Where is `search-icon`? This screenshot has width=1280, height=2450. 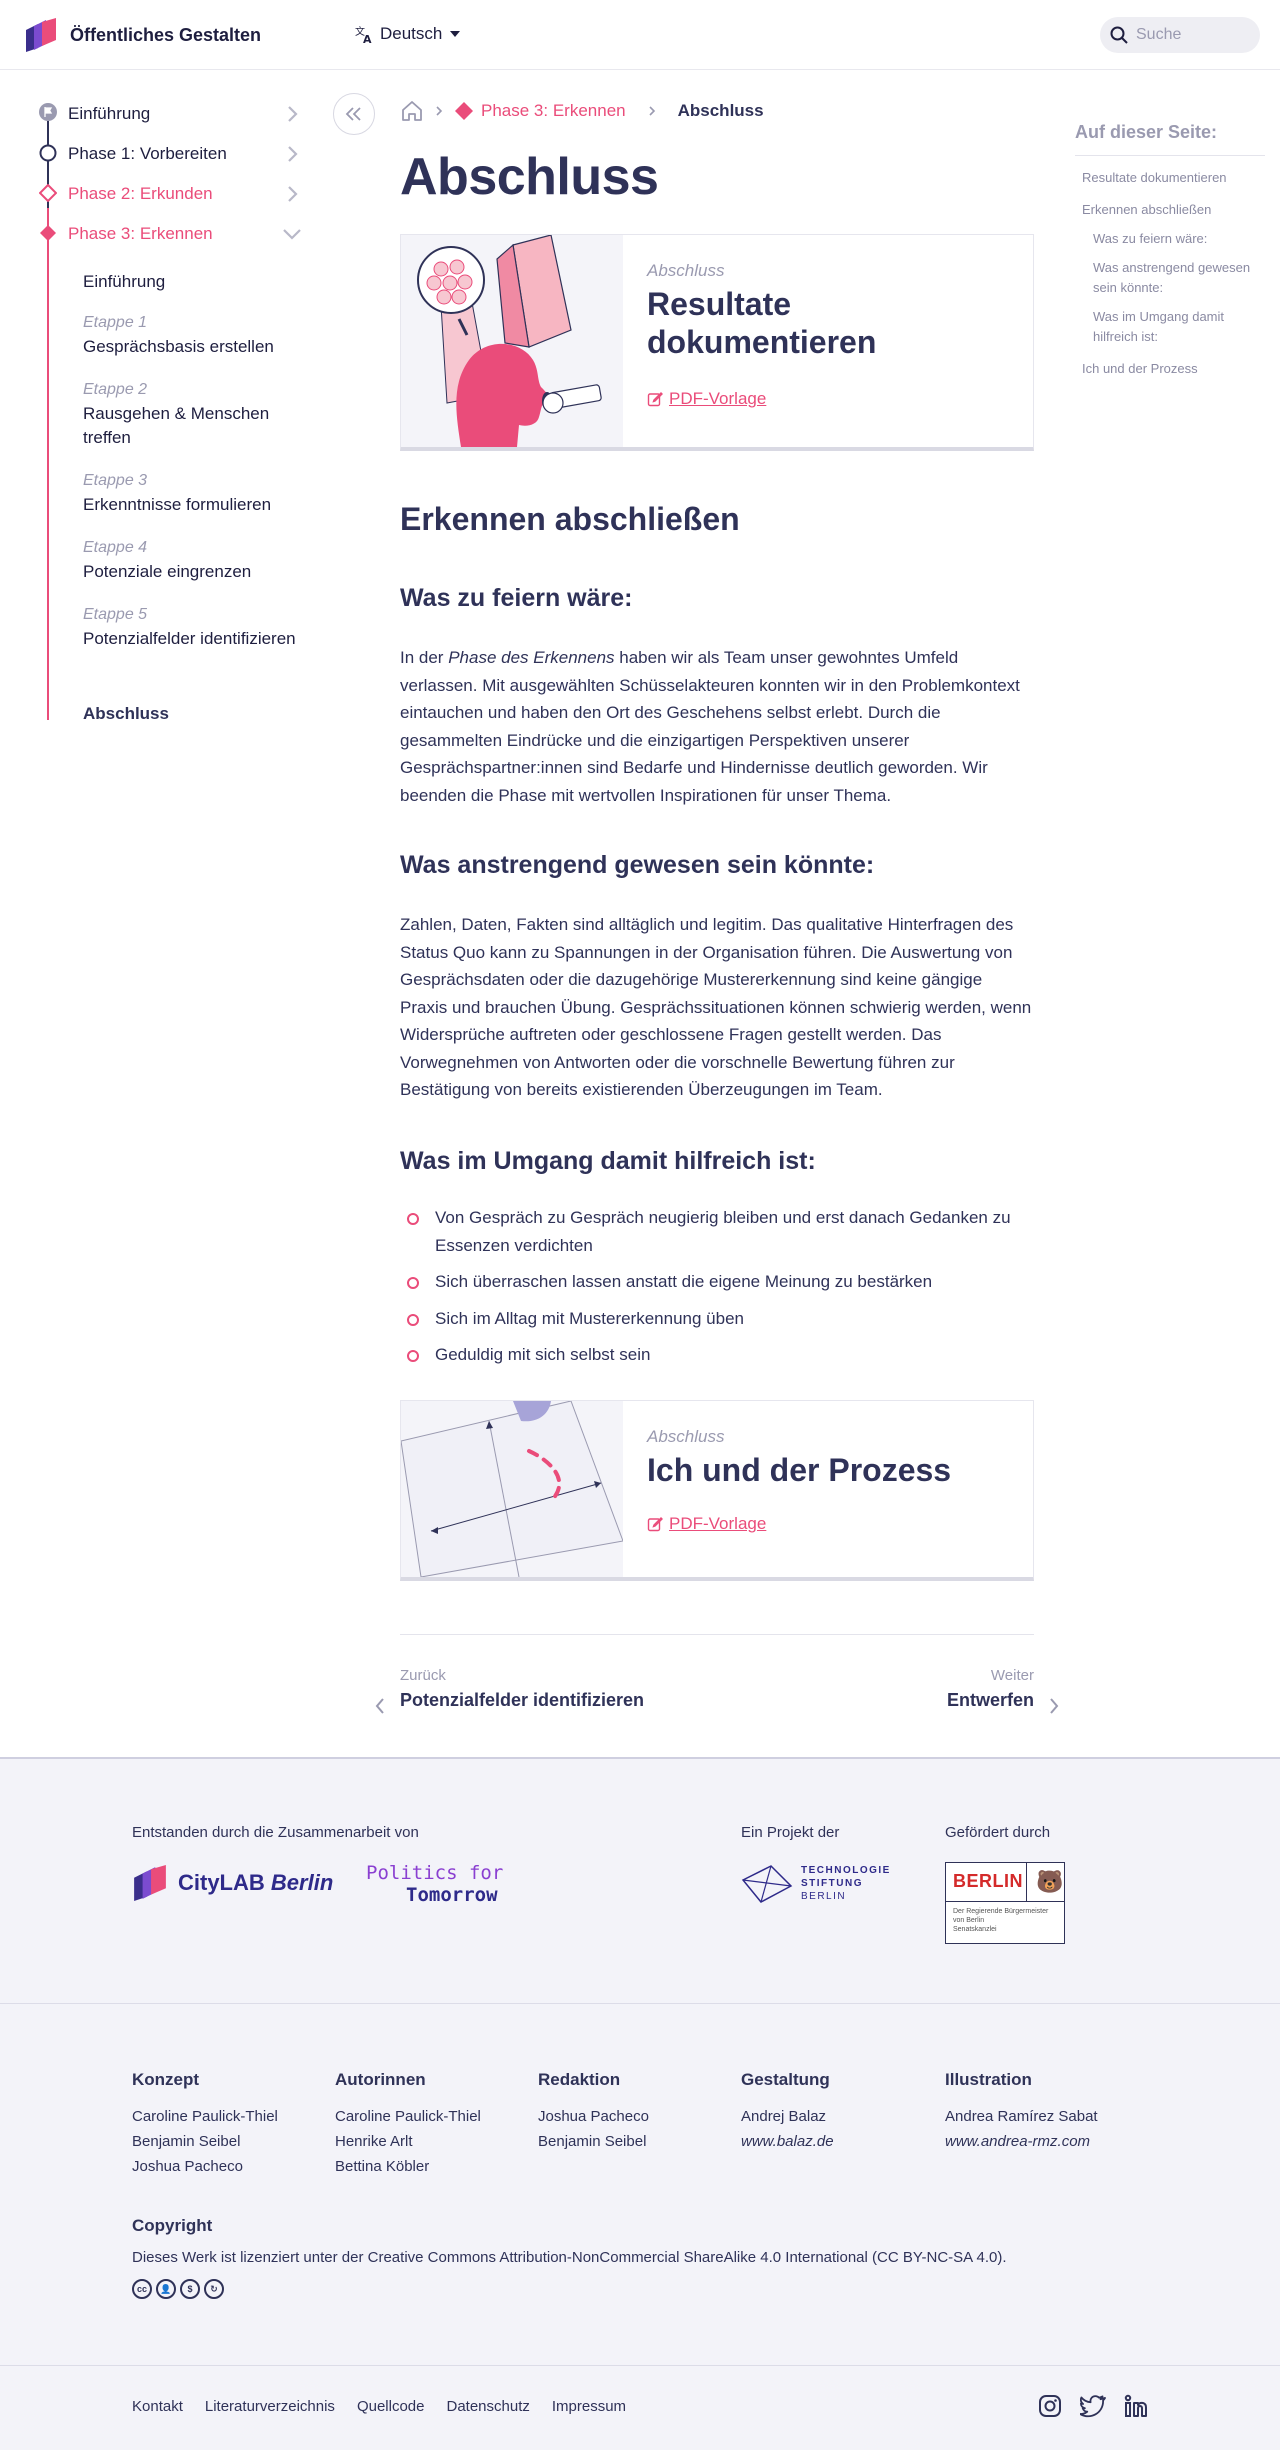 search-icon is located at coordinates (1119, 35).